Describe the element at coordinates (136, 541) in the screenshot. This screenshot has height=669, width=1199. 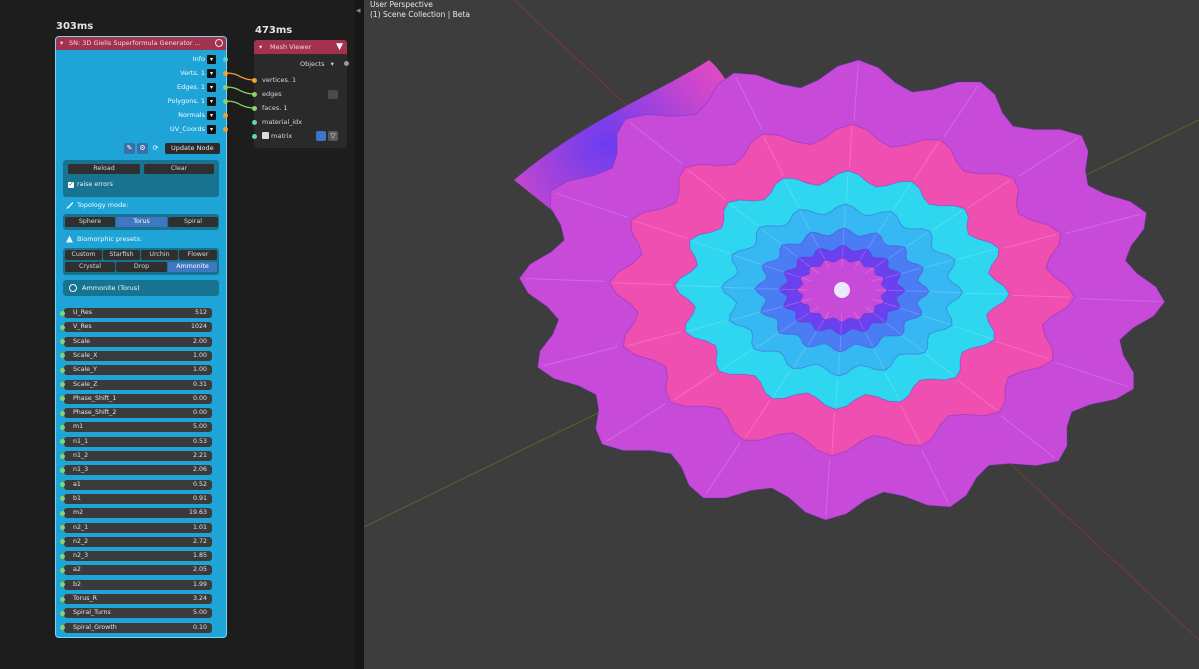
I see `param-row: n2_2 2.72` at that location.